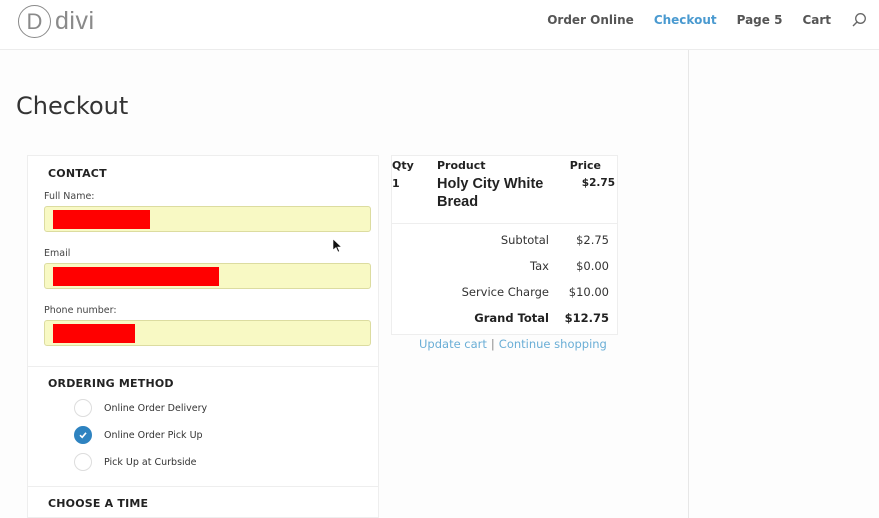 The height and width of the screenshot is (518, 879). Describe the element at coordinates (207, 219) in the screenshot. I see `full-name-field` at that location.